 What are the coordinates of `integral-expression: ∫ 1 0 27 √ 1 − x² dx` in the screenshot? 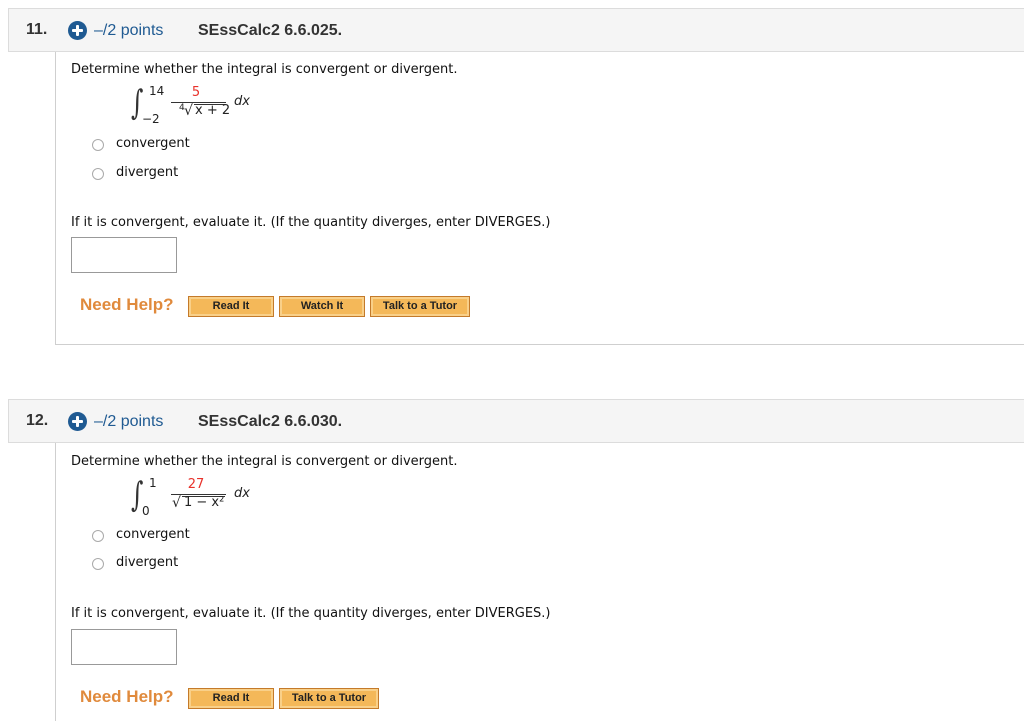 It's located at (231, 501).